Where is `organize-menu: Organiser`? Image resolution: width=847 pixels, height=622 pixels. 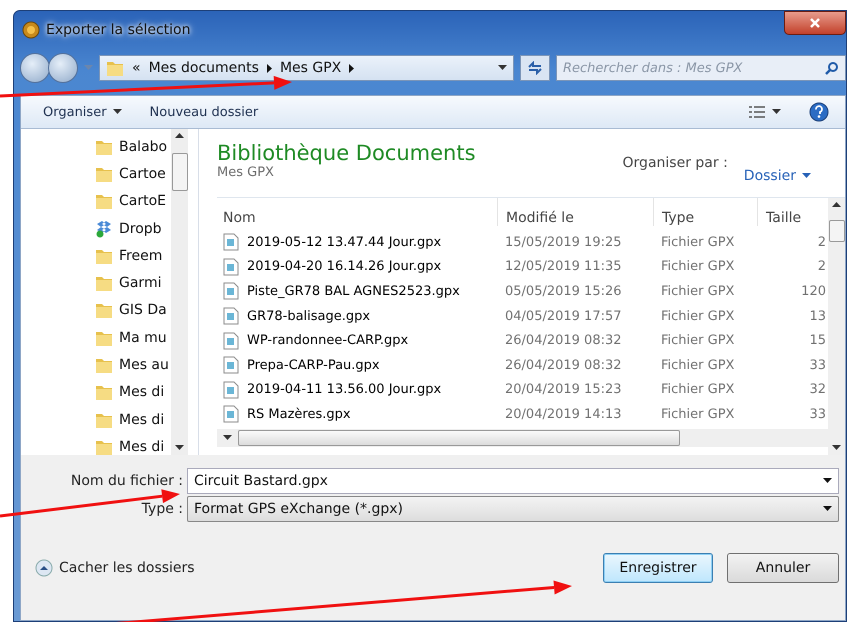
organize-menu: Organiser is located at coordinates (82, 112).